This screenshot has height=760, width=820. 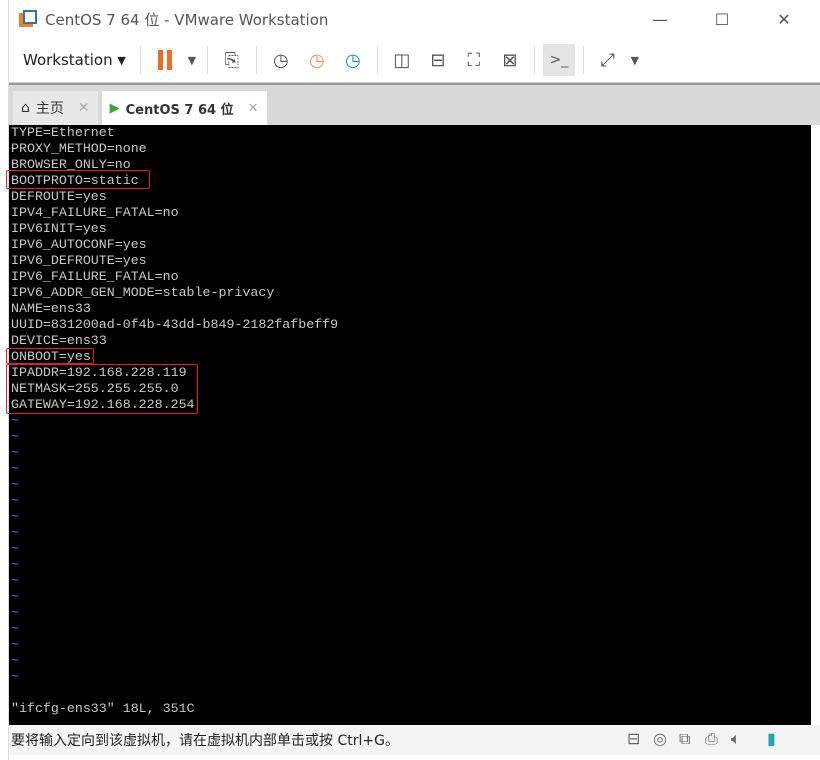 I want to click on config-line: DEFROUTE=yes, so click(x=59, y=196).